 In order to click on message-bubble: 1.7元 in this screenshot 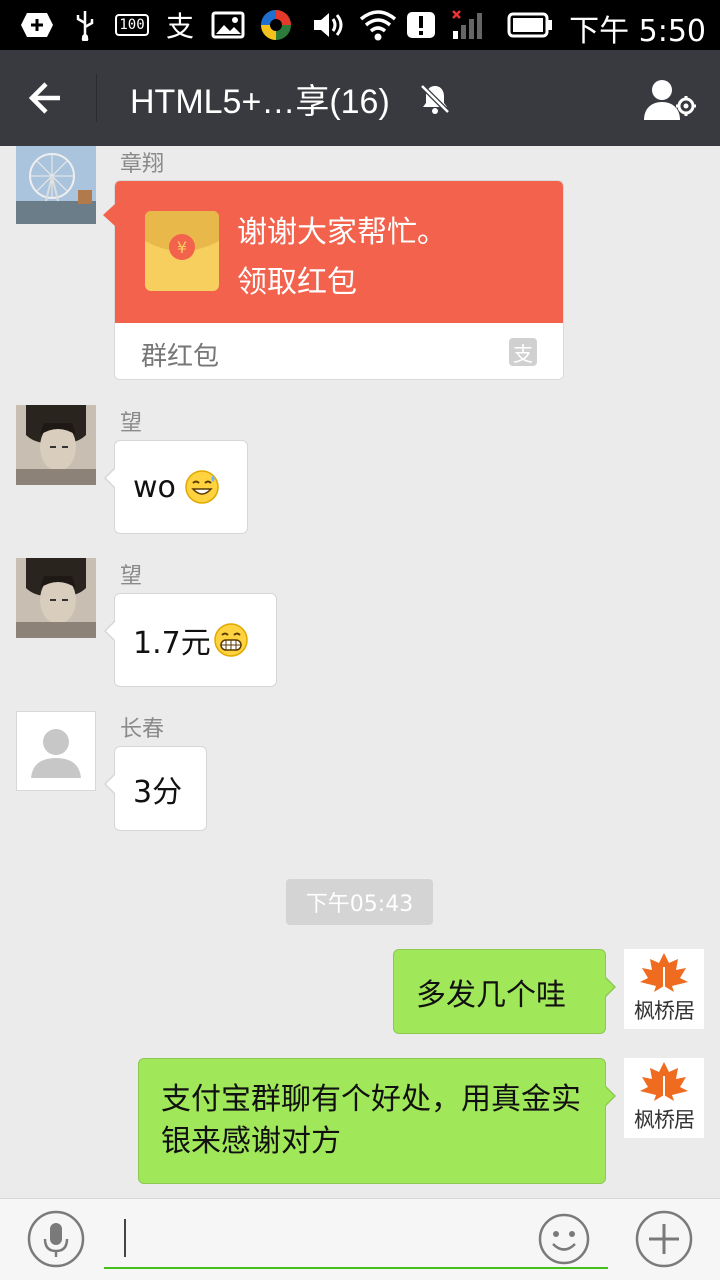, I will do `click(190, 640)`.